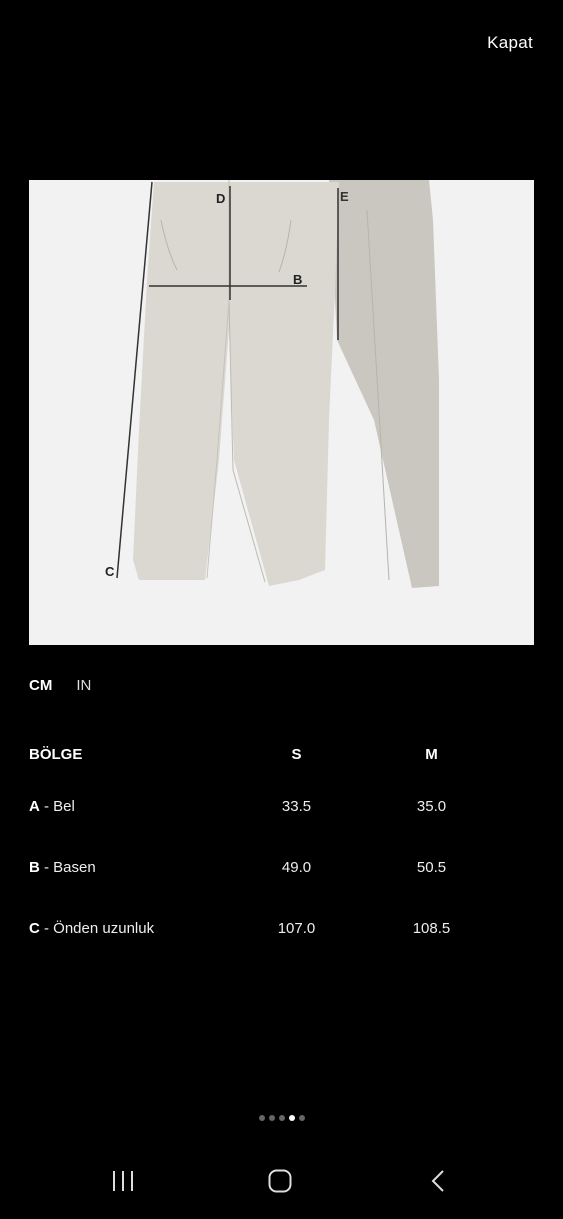  I want to click on row-code: C, so click(34, 928).